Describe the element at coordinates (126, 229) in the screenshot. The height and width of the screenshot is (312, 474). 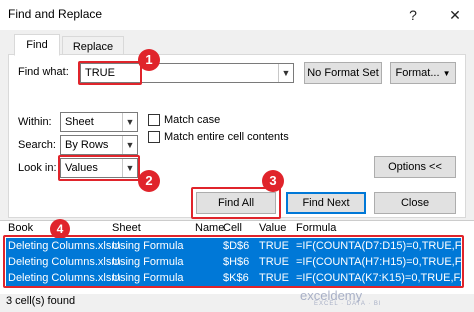
I see `column-header-sheet: Sheet` at that location.